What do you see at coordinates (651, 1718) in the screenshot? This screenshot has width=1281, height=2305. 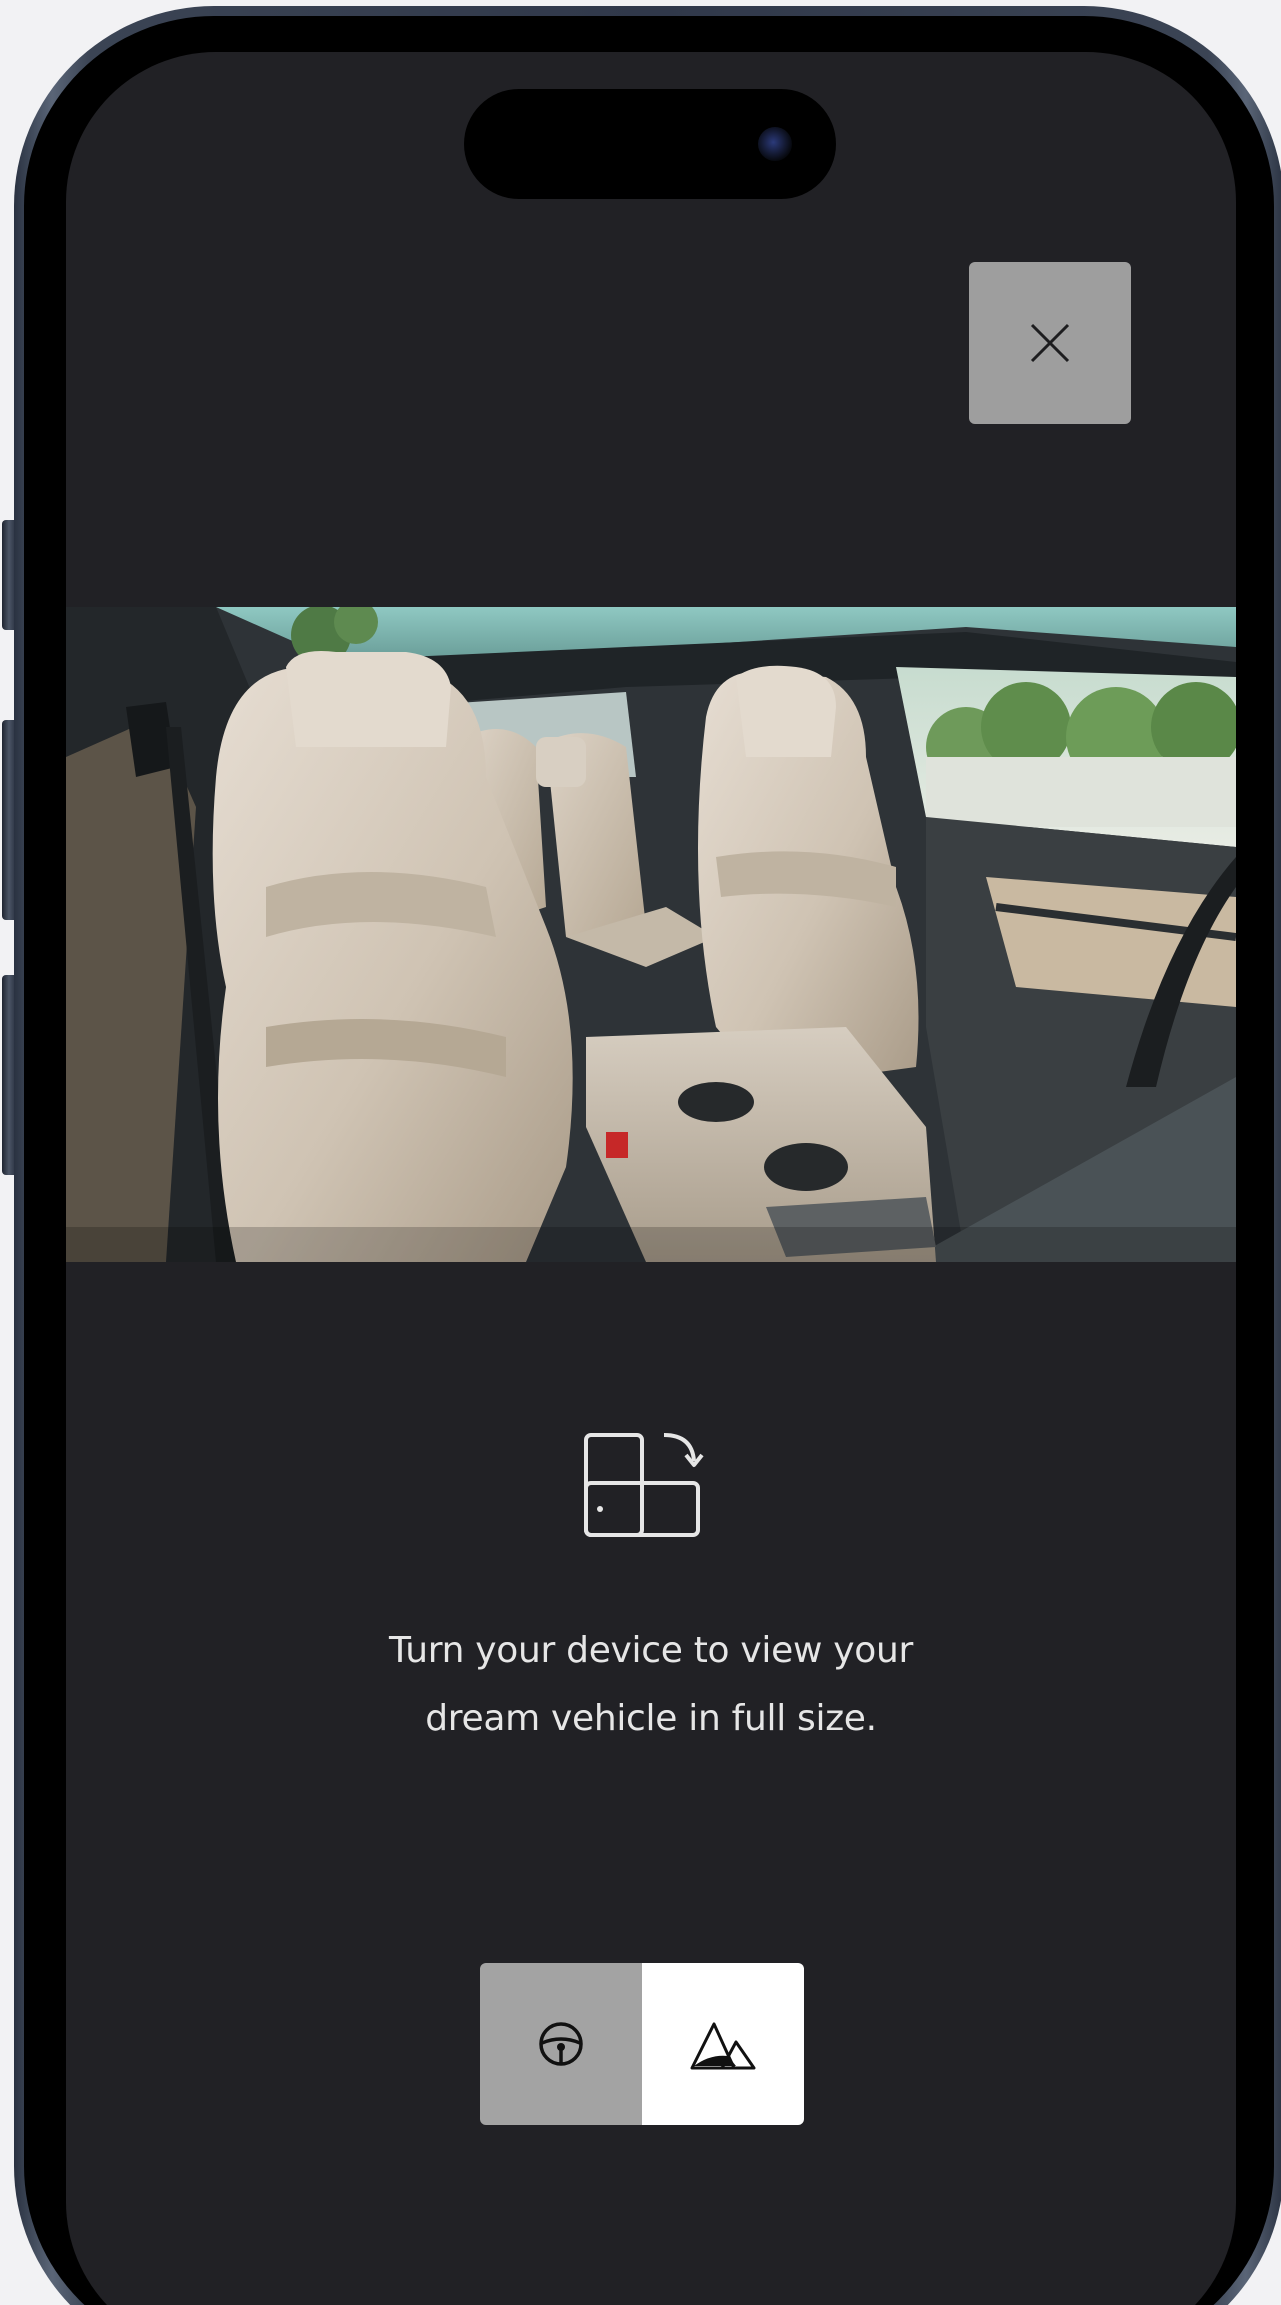 I see `hint-line-2: dream vehicle in full size.` at bounding box center [651, 1718].